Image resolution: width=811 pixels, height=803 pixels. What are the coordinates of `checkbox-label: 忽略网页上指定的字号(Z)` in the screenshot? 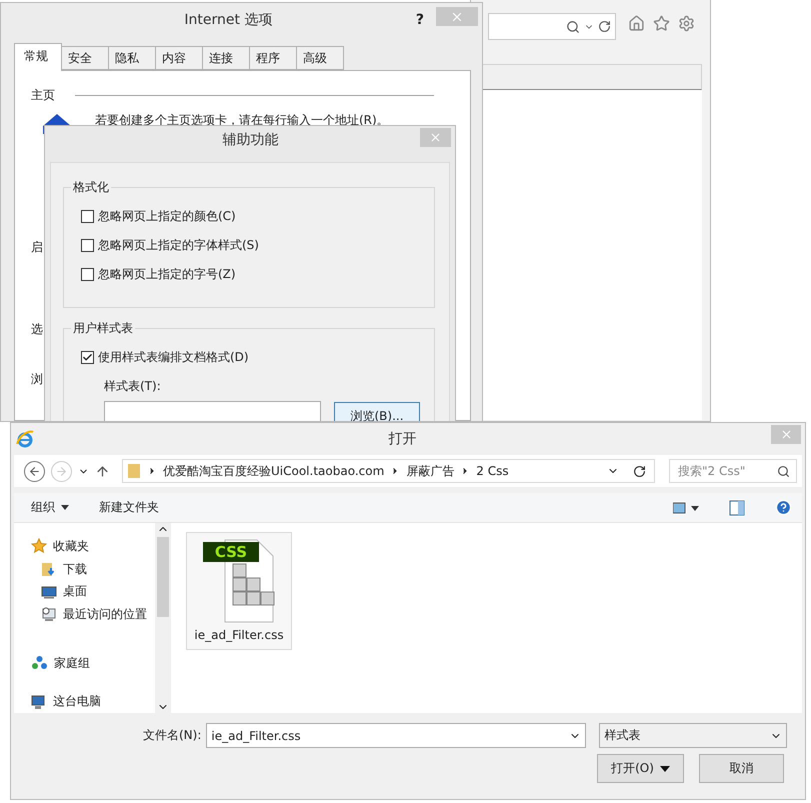 It's located at (167, 274).